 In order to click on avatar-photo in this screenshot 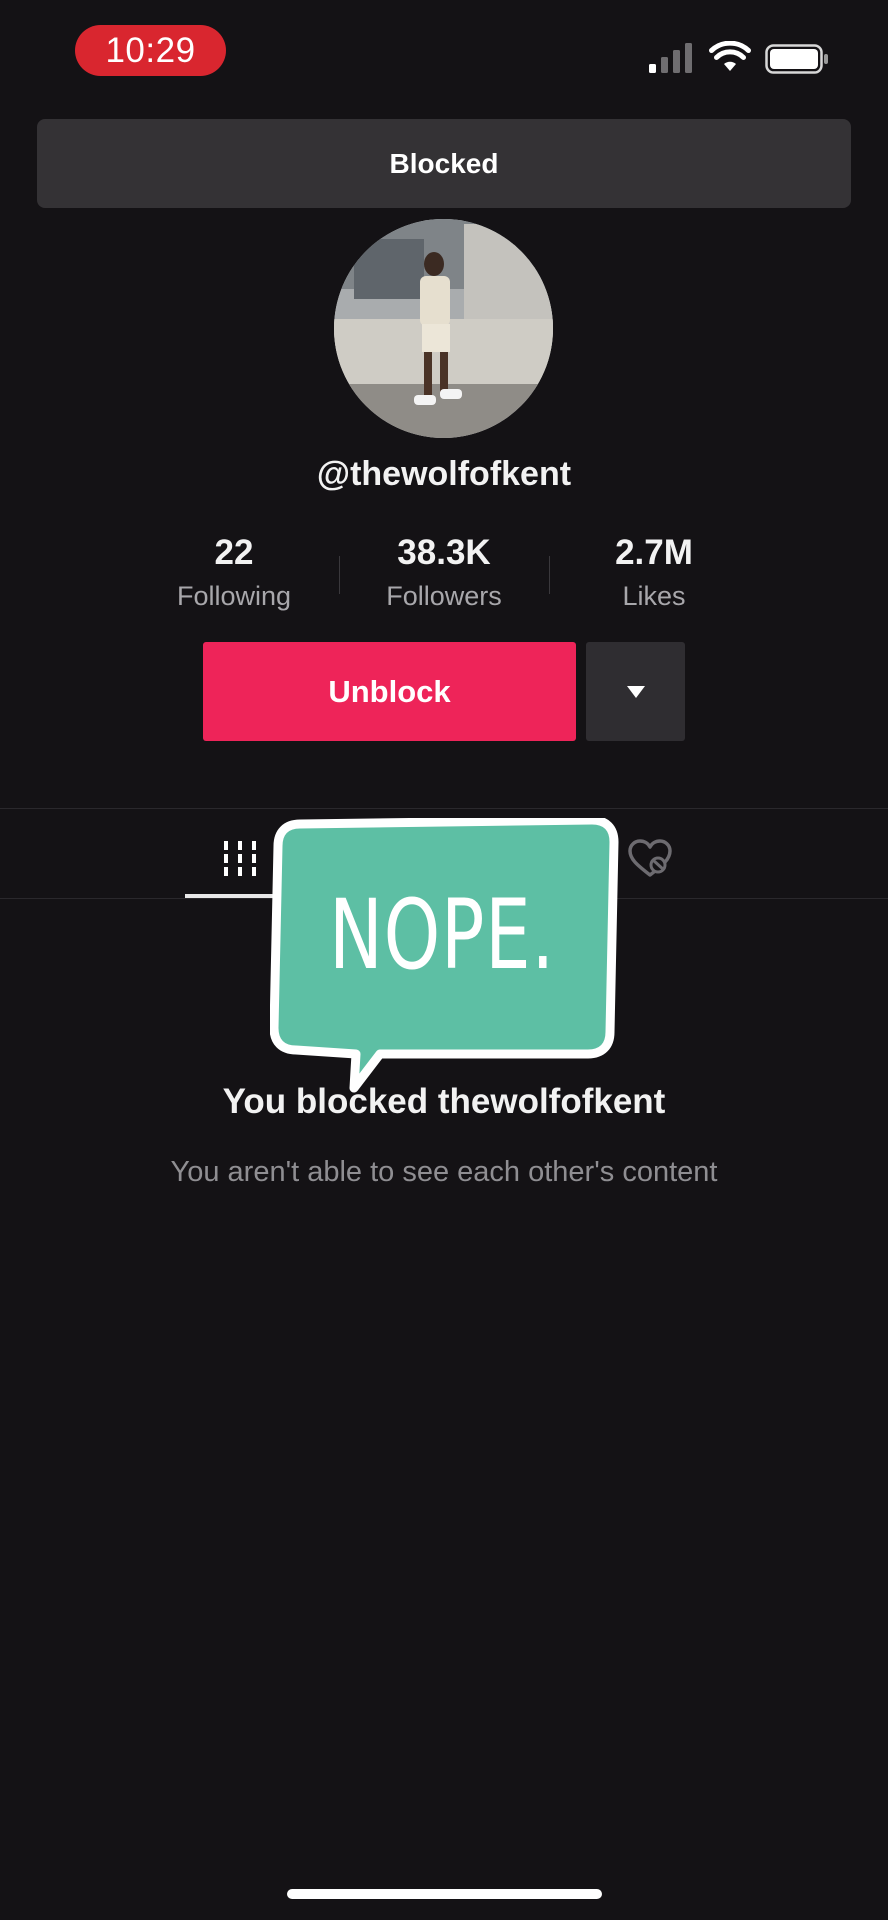, I will do `click(443, 328)`.